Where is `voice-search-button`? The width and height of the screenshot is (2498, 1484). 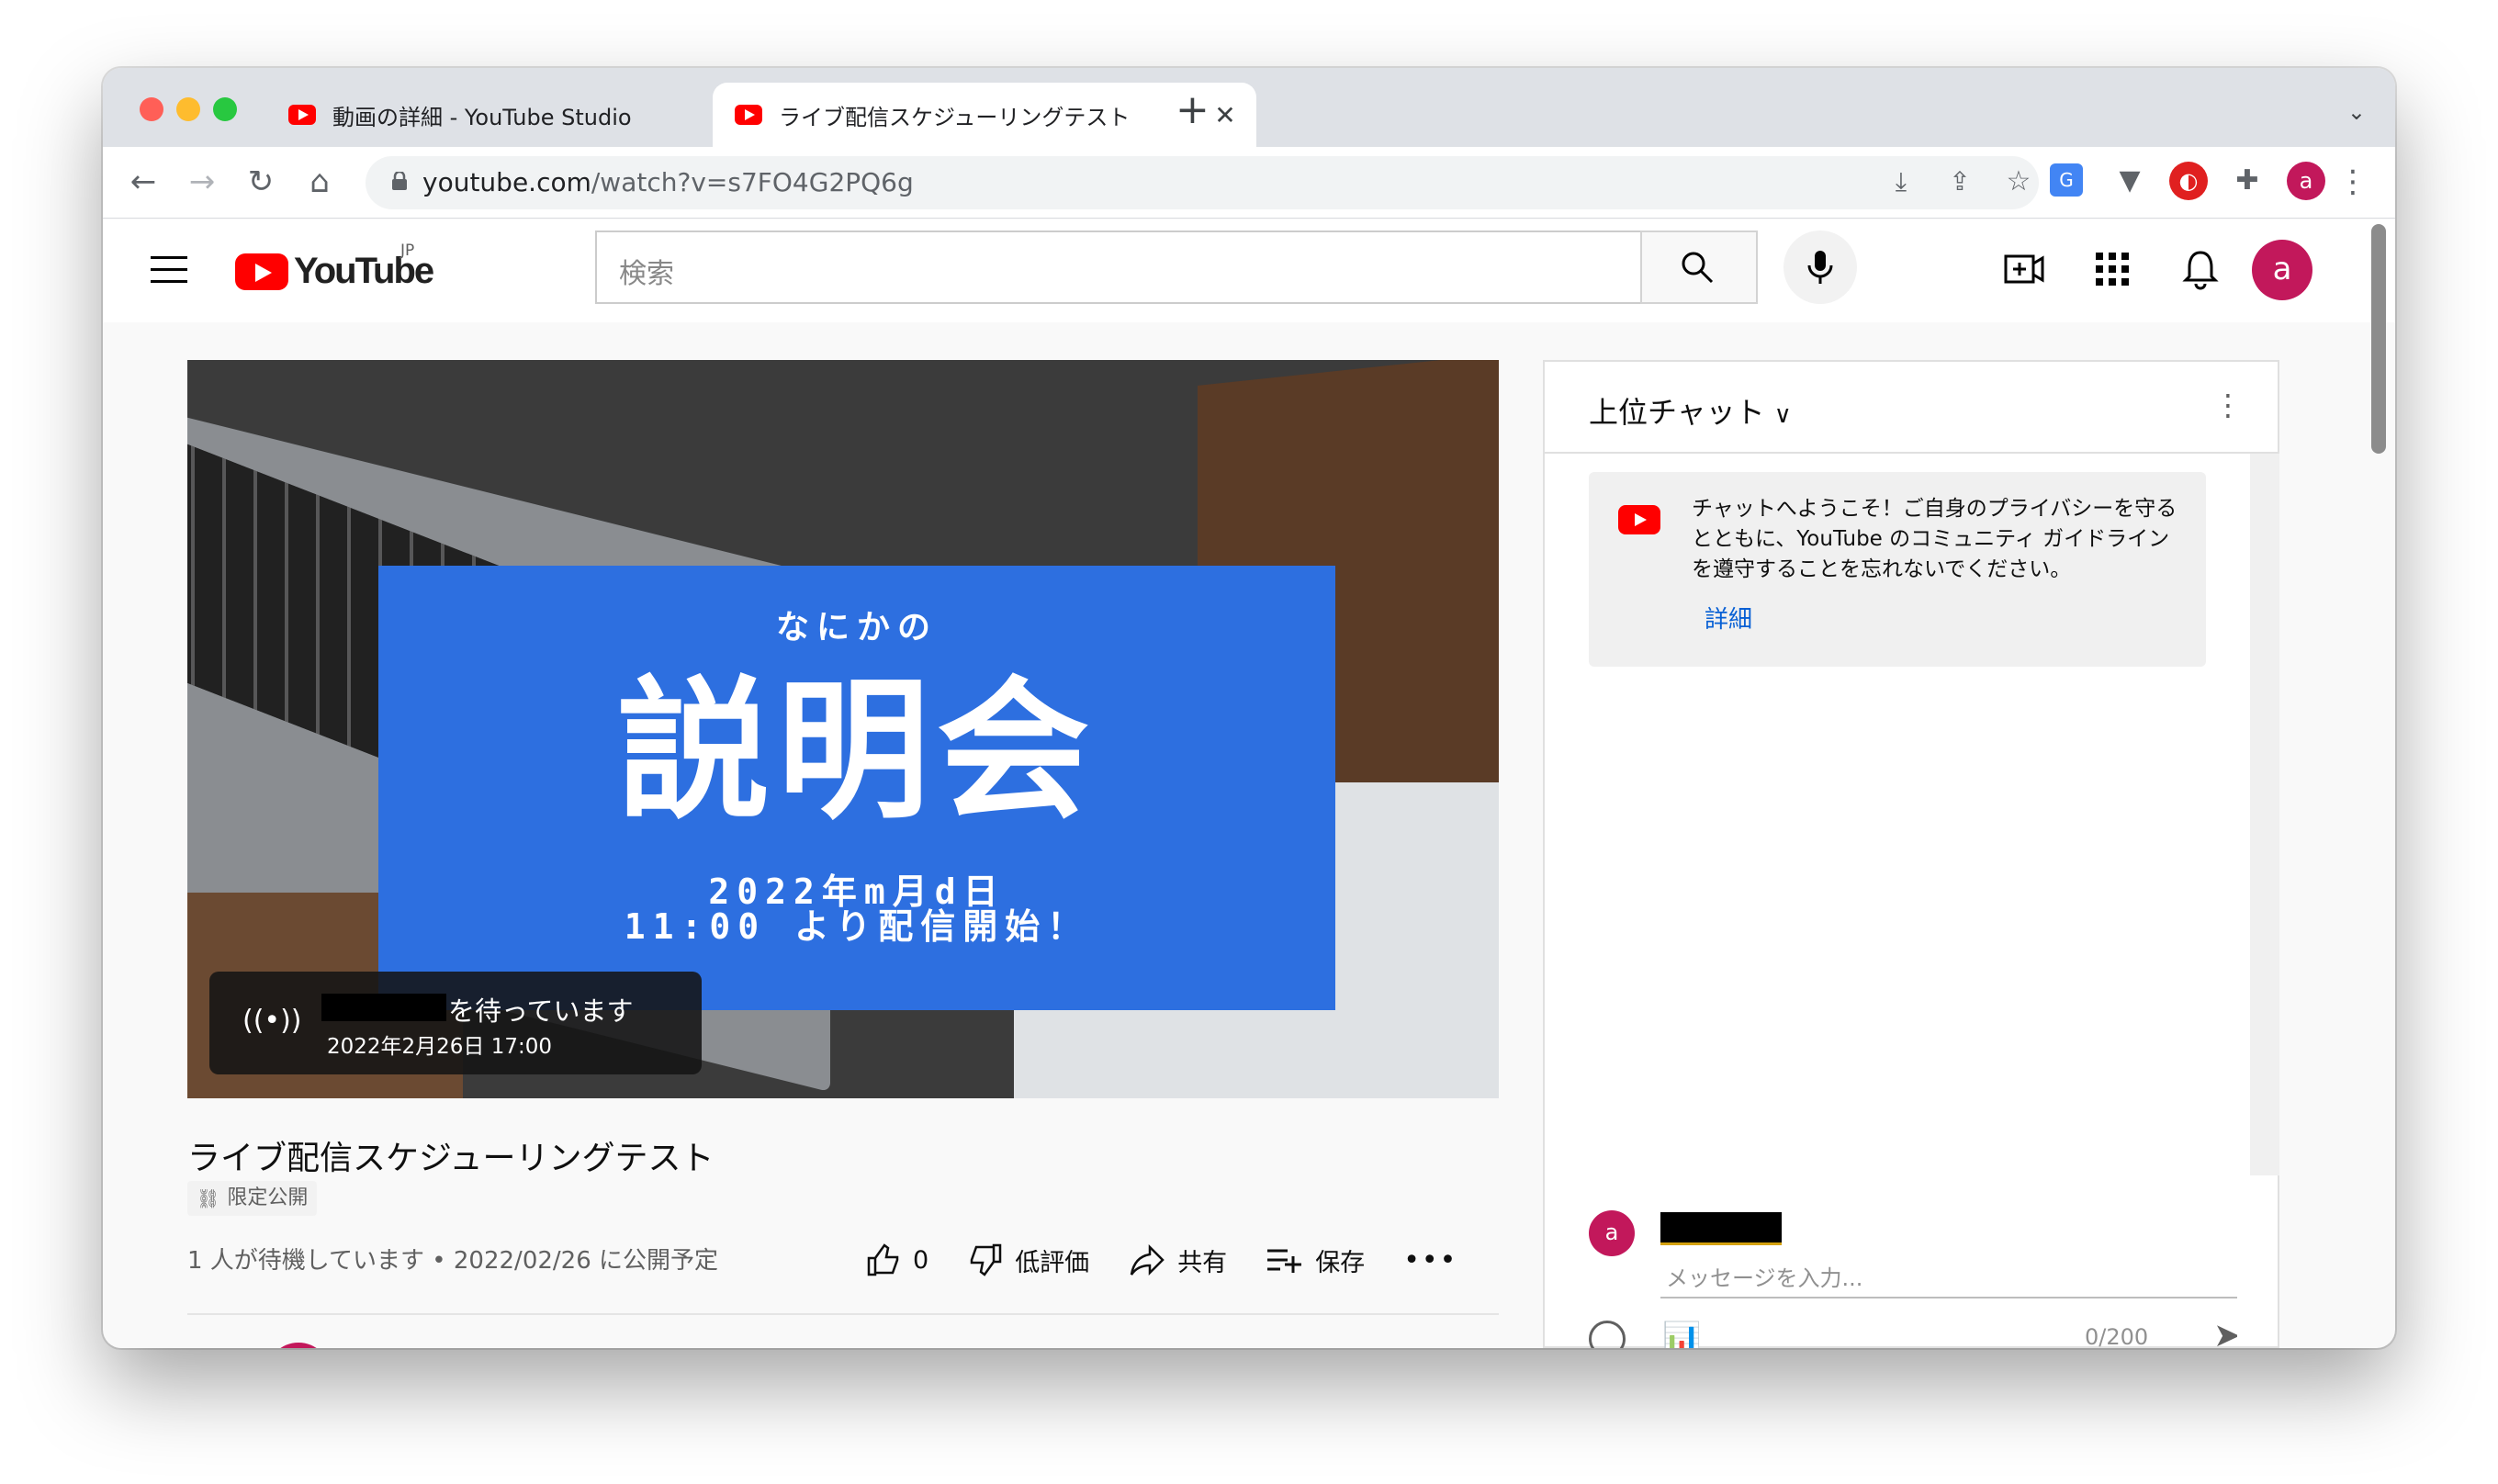
voice-search-button is located at coordinates (1820, 267).